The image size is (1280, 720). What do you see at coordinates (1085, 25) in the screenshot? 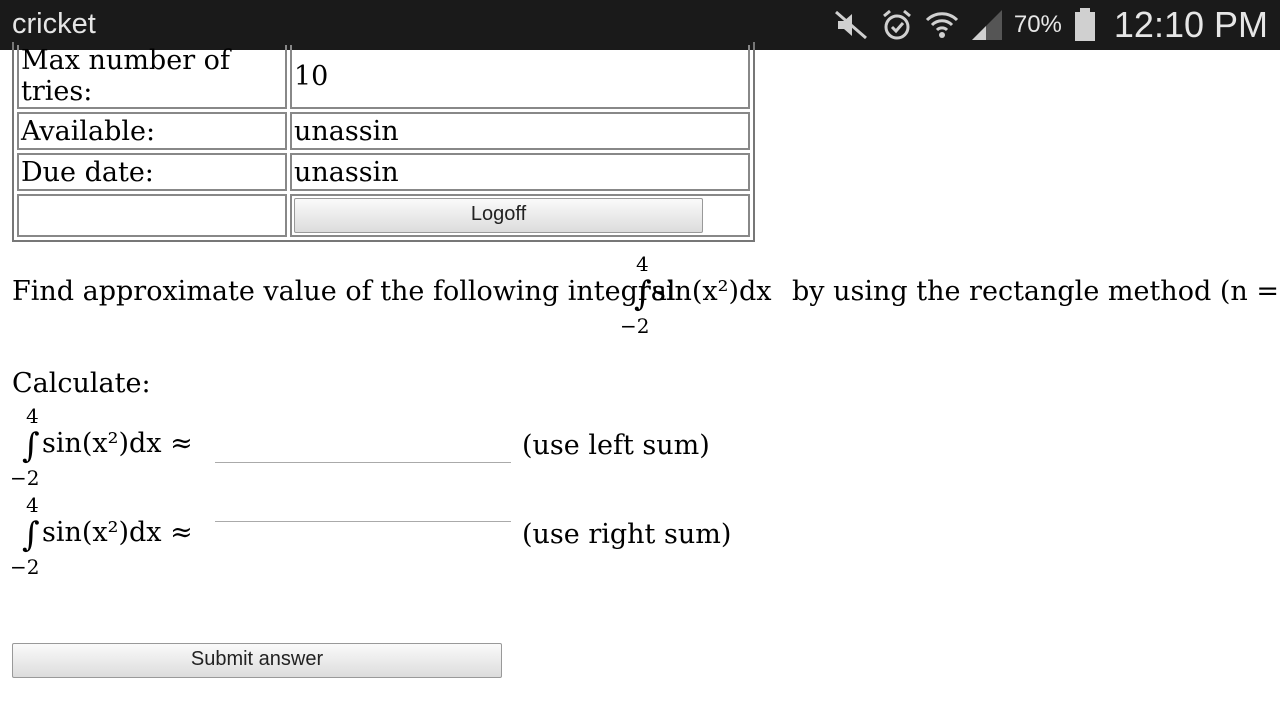
I see `battery-icon` at bounding box center [1085, 25].